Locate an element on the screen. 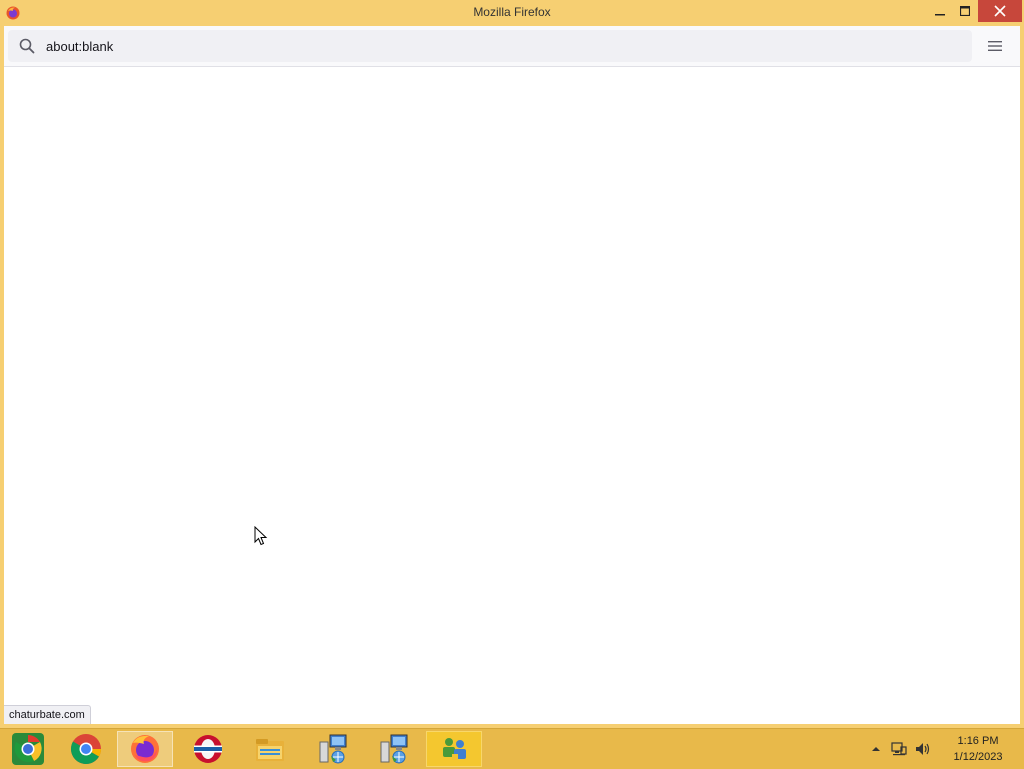  taskbar-file-explorer is located at coordinates (270, 749).